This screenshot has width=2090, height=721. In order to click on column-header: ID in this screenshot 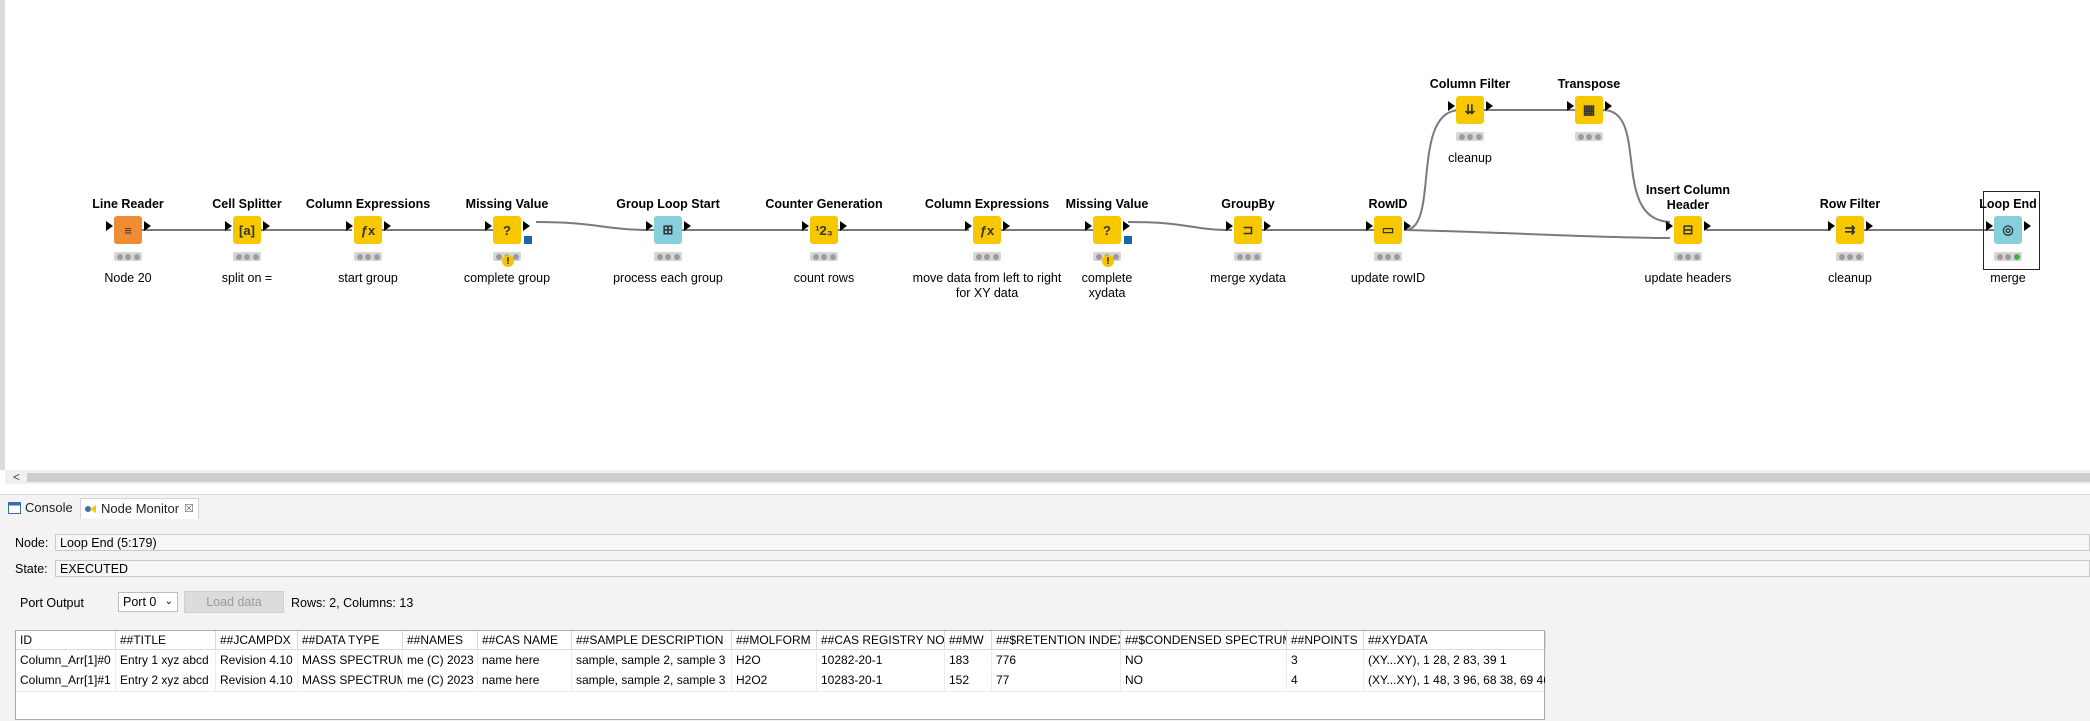, I will do `click(66, 640)`.